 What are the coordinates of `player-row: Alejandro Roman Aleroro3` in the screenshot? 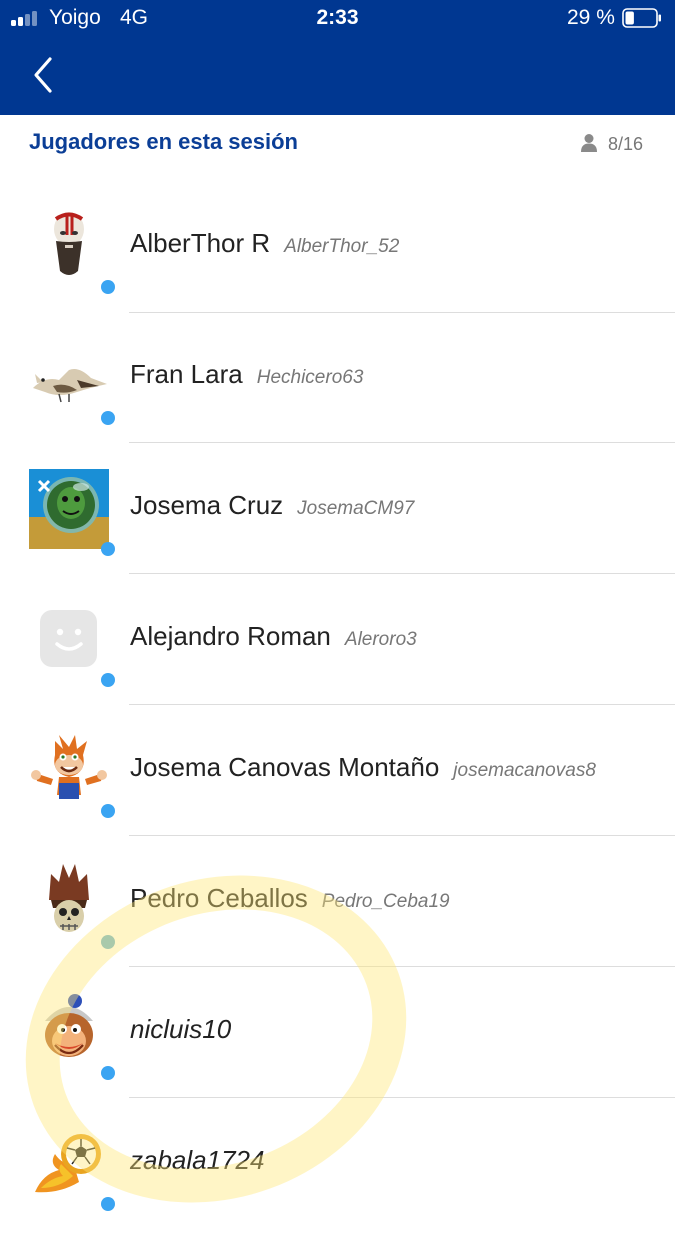 It's located at (337, 639).